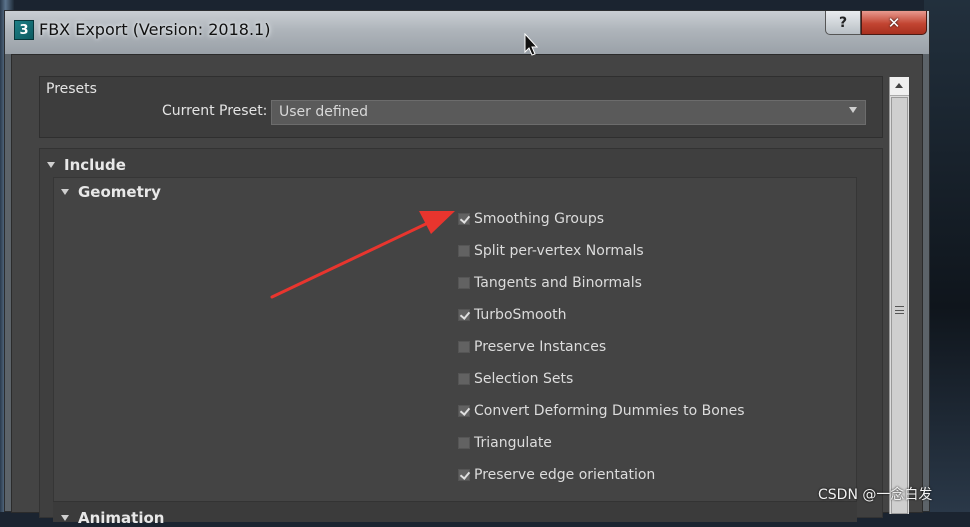  I want to click on title-bar: 3 FBX Export (Version: 2018.1) ? ✕, so click(467, 32).